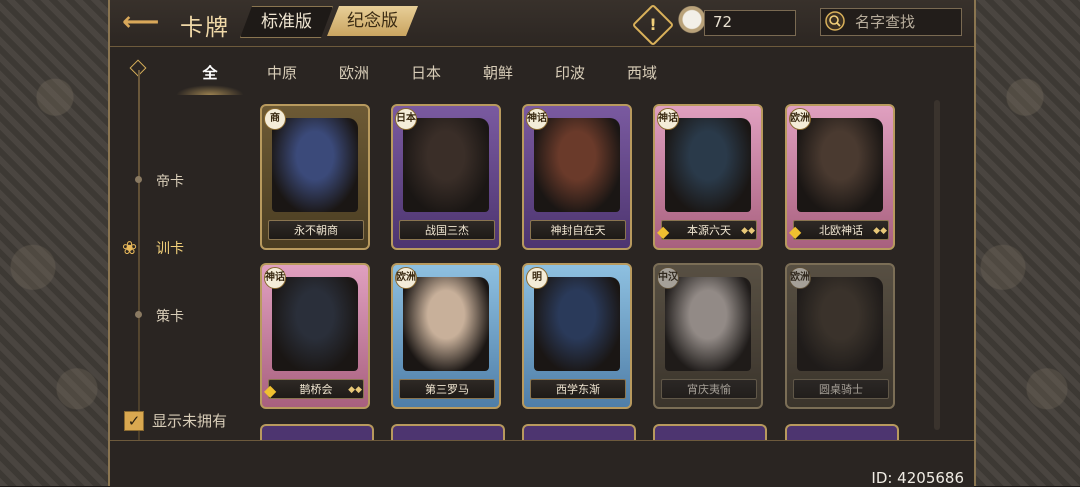 The image size is (1080, 487). Describe the element at coordinates (210, 78) in the screenshot. I see `region-tab-all: 全` at that location.